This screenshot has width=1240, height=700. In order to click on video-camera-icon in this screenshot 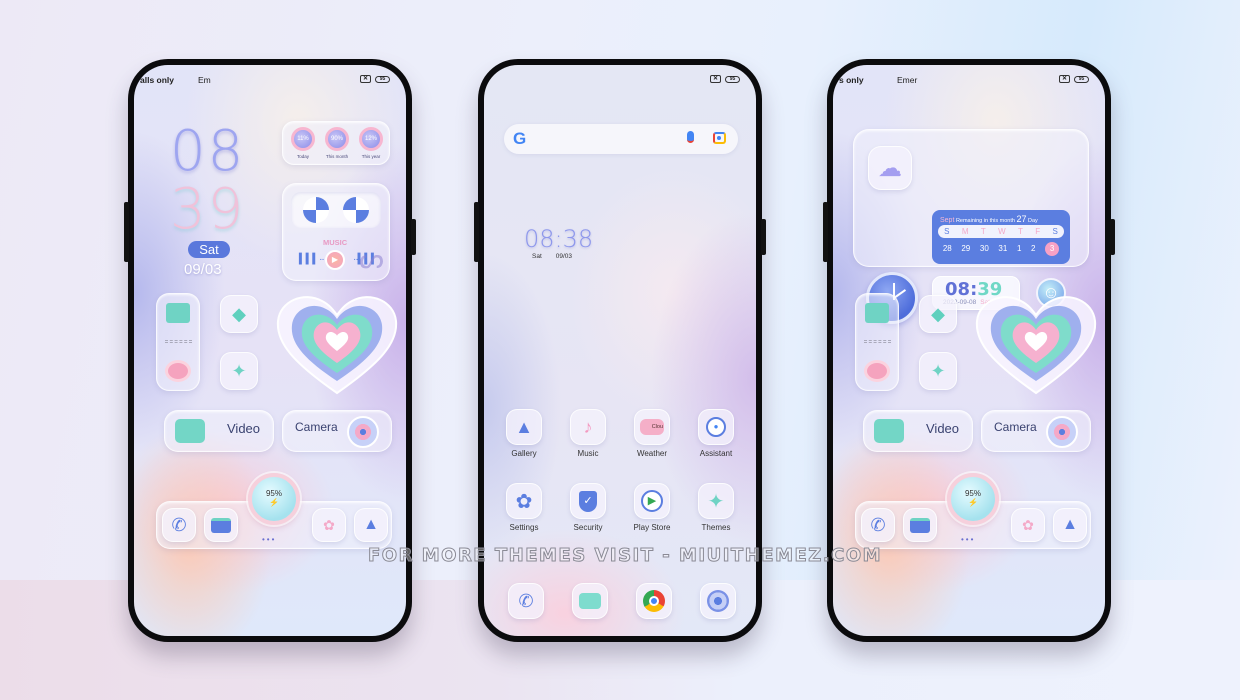, I will do `click(190, 431)`.